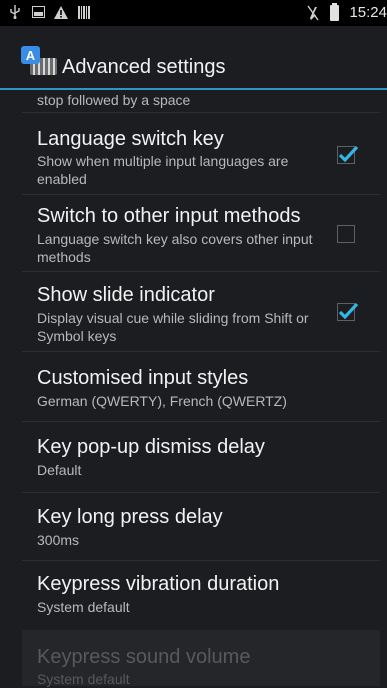 This screenshot has height=688, width=387. I want to click on language-switch-checkbox, so click(348, 154).